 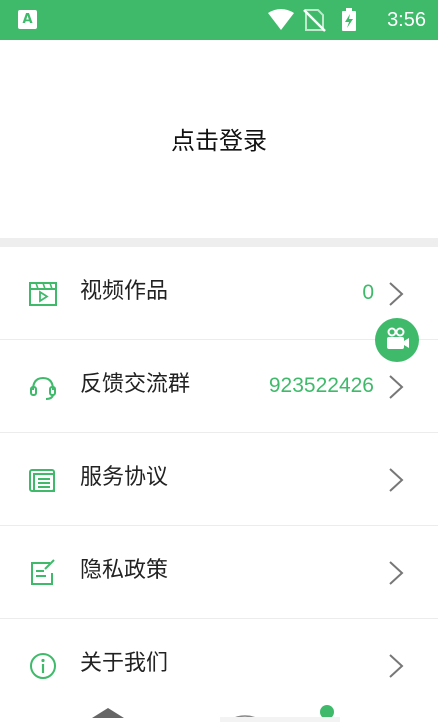 What do you see at coordinates (124, 477) in the screenshot?
I see `menu-label: 服务协议` at bounding box center [124, 477].